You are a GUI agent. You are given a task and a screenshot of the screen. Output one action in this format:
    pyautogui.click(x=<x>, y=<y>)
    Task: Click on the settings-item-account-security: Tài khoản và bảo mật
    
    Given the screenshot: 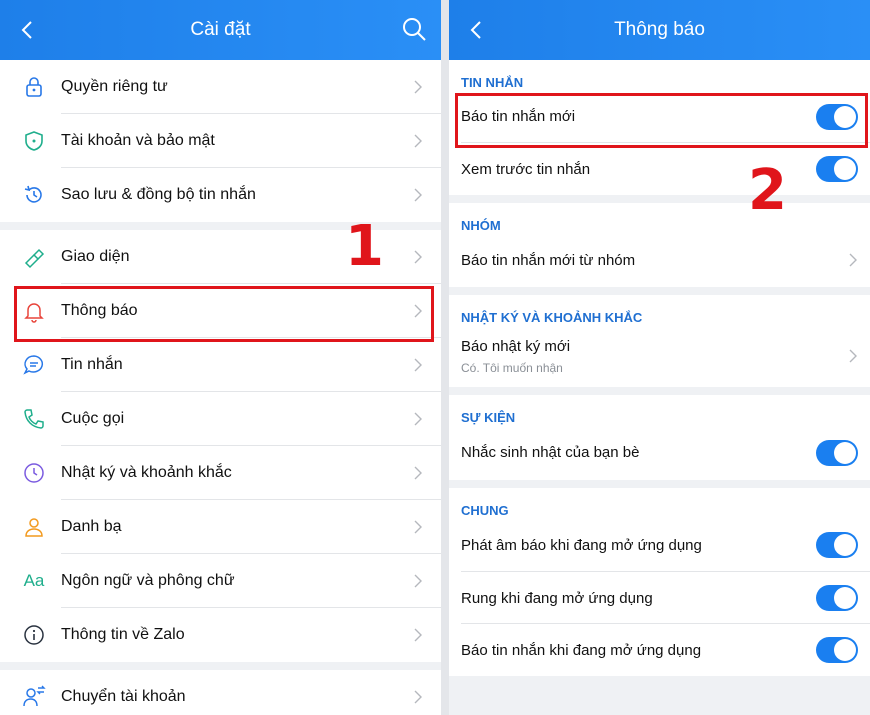 What is the action you would take?
    pyautogui.click(x=220, y=141)
    